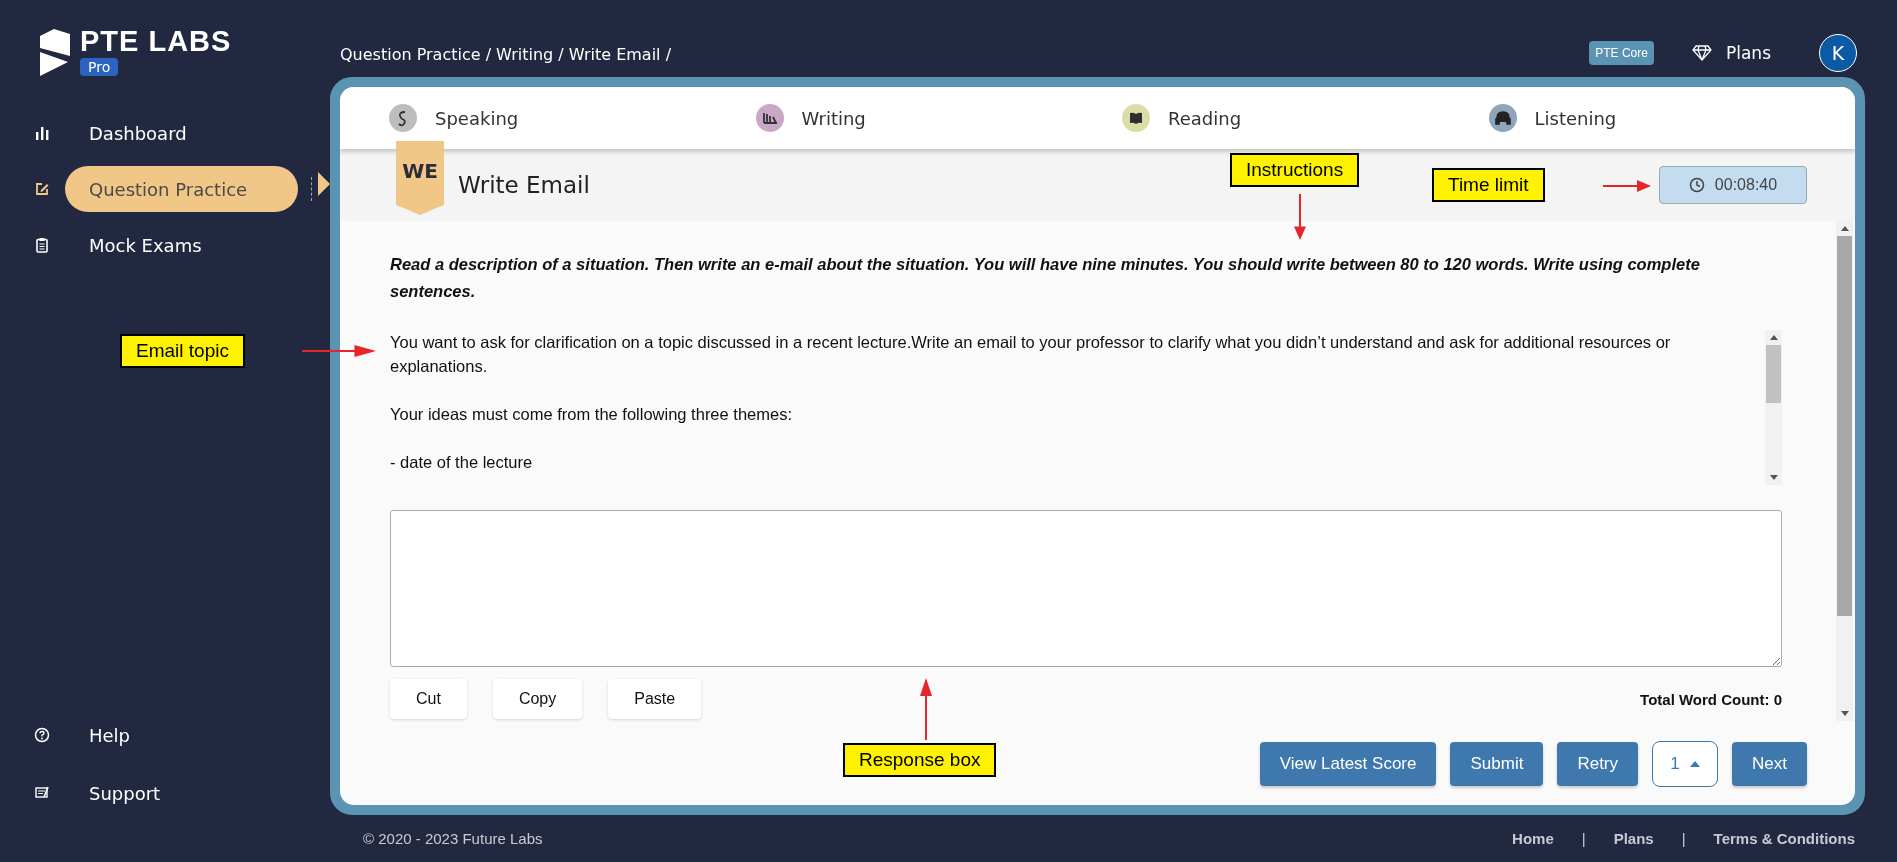  What do you see at coordinates (428, 699) in the screenshot?
I see `edit-button: Cut` at bounding box center [428, 699].